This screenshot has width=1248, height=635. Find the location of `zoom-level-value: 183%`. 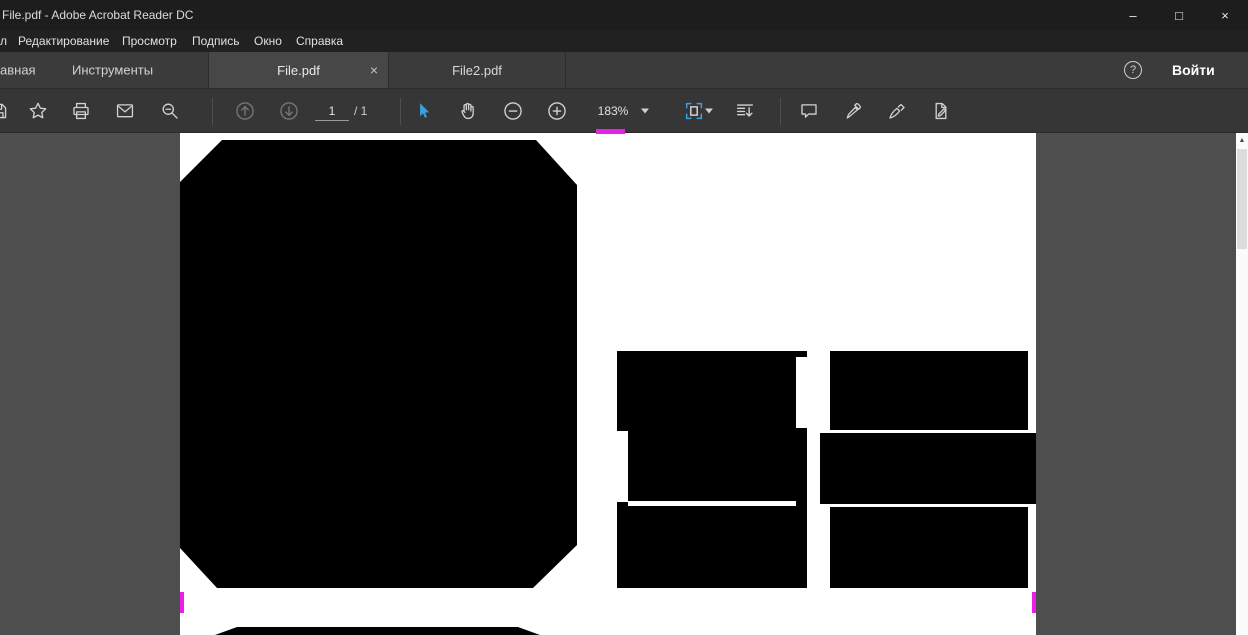

zoom-level-value: 183% is located at coordinates (613, 110).